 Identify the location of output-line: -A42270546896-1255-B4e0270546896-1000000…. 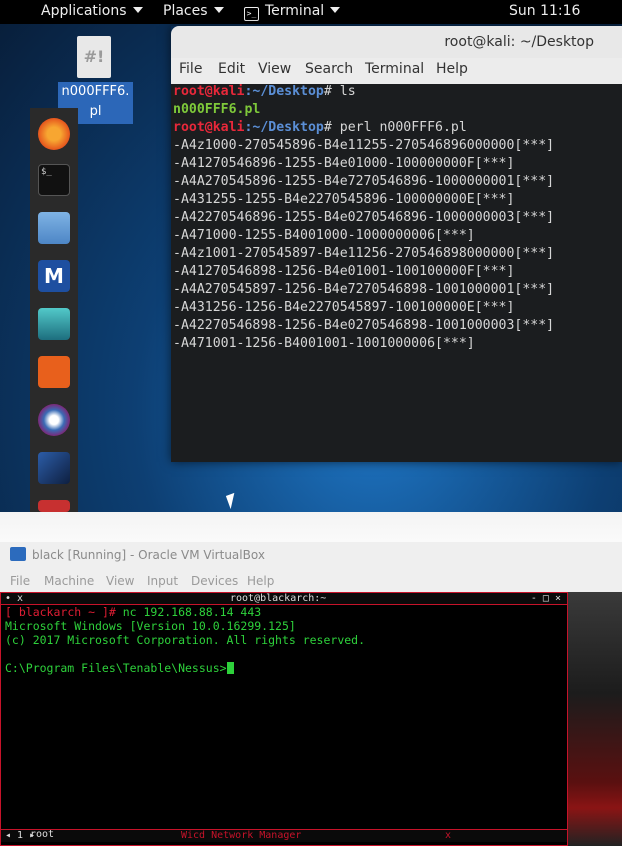
(364, 217).